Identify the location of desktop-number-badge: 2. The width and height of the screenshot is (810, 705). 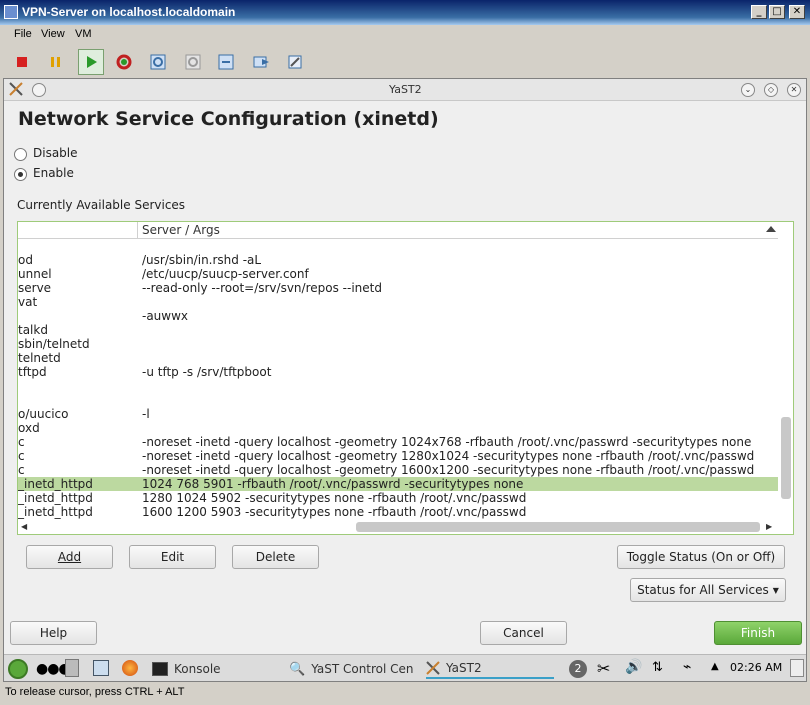
(578, 669).